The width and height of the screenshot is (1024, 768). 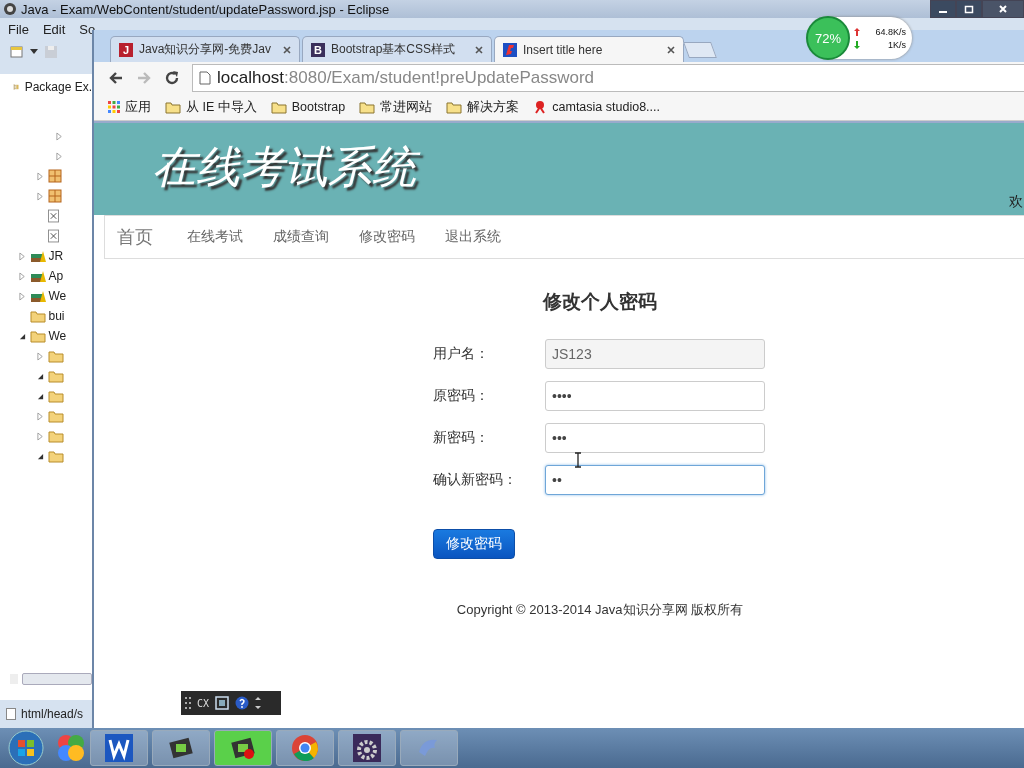 I want to click on nav-link: 退出系统, so click(x=473, y=237).